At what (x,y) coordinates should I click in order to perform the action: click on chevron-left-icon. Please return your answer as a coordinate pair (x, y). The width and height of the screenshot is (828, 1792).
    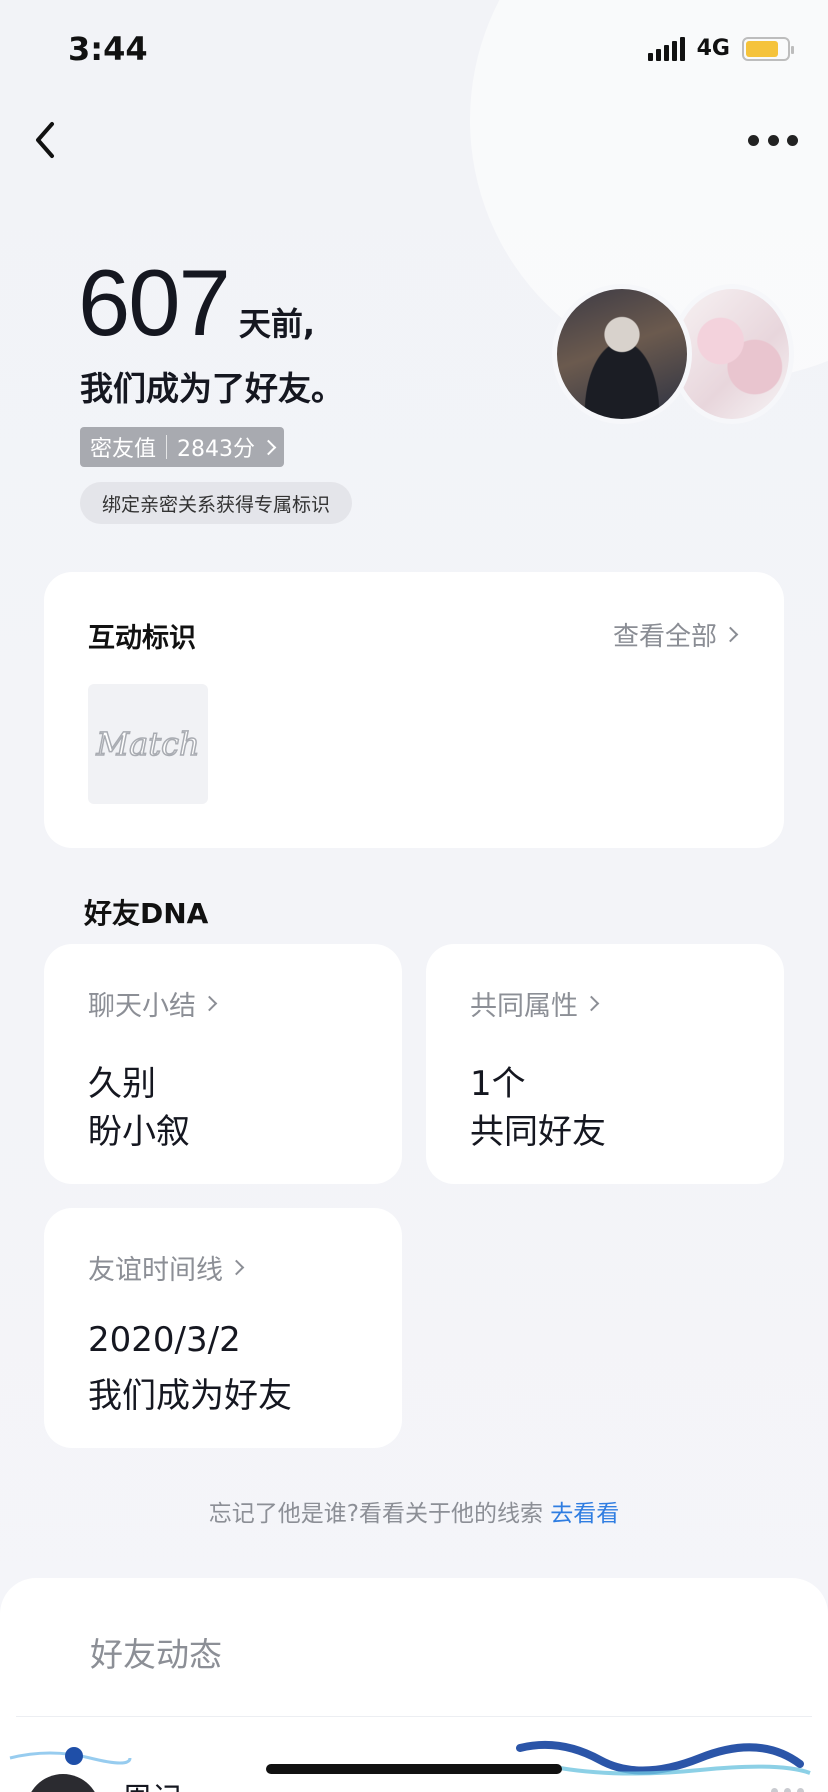
    Looking at the image, I should click on (45, 140).